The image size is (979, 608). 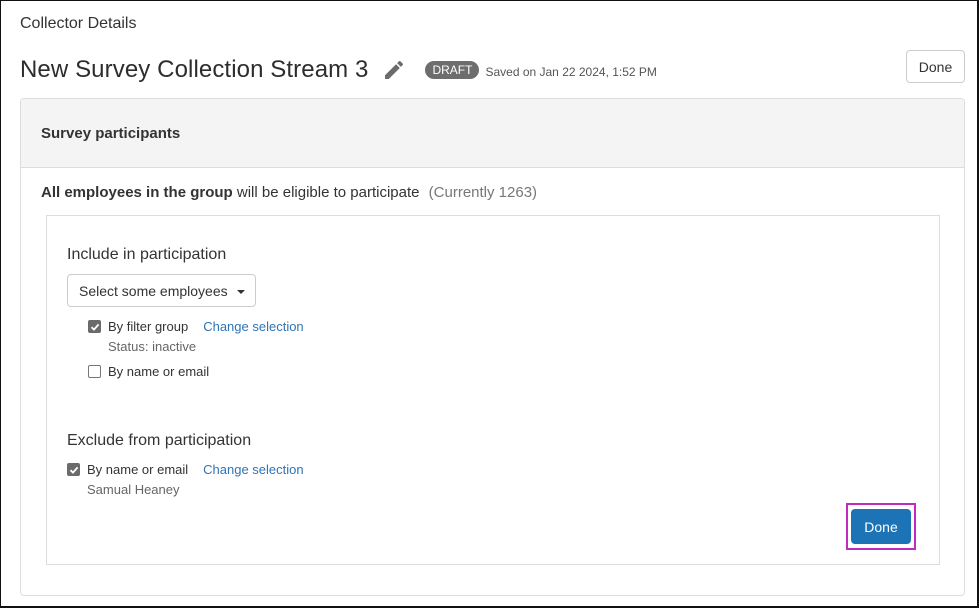 I want to click on filter-group-checkbox, so click(x=94, y=326).